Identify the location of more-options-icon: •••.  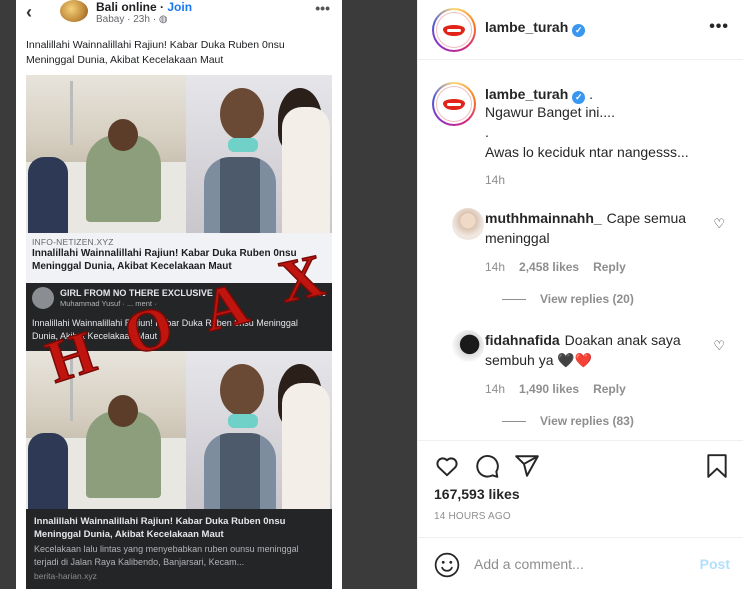
(719, 27).